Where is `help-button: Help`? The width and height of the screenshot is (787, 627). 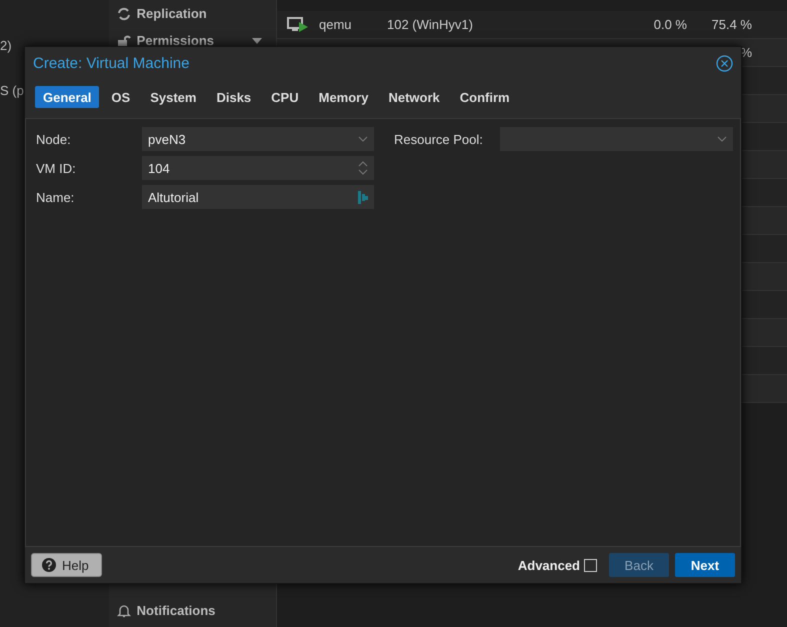
help-button: Help is located at coordinates (66, 565).